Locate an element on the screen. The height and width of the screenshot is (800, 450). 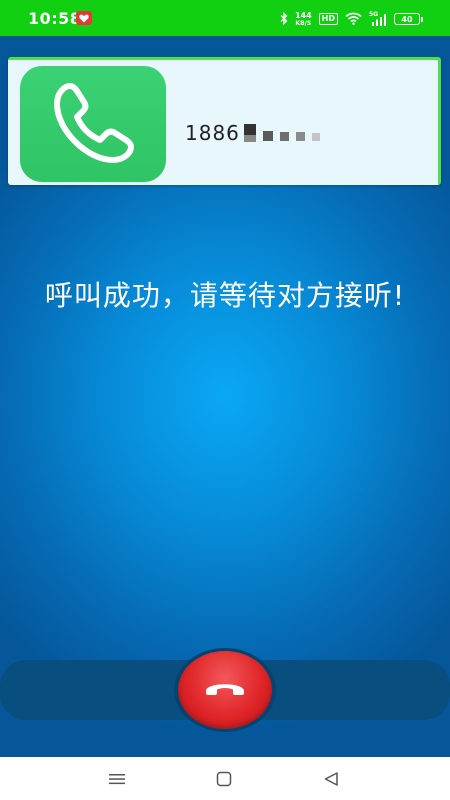
hangup-button is located at coordinates (225, 690).